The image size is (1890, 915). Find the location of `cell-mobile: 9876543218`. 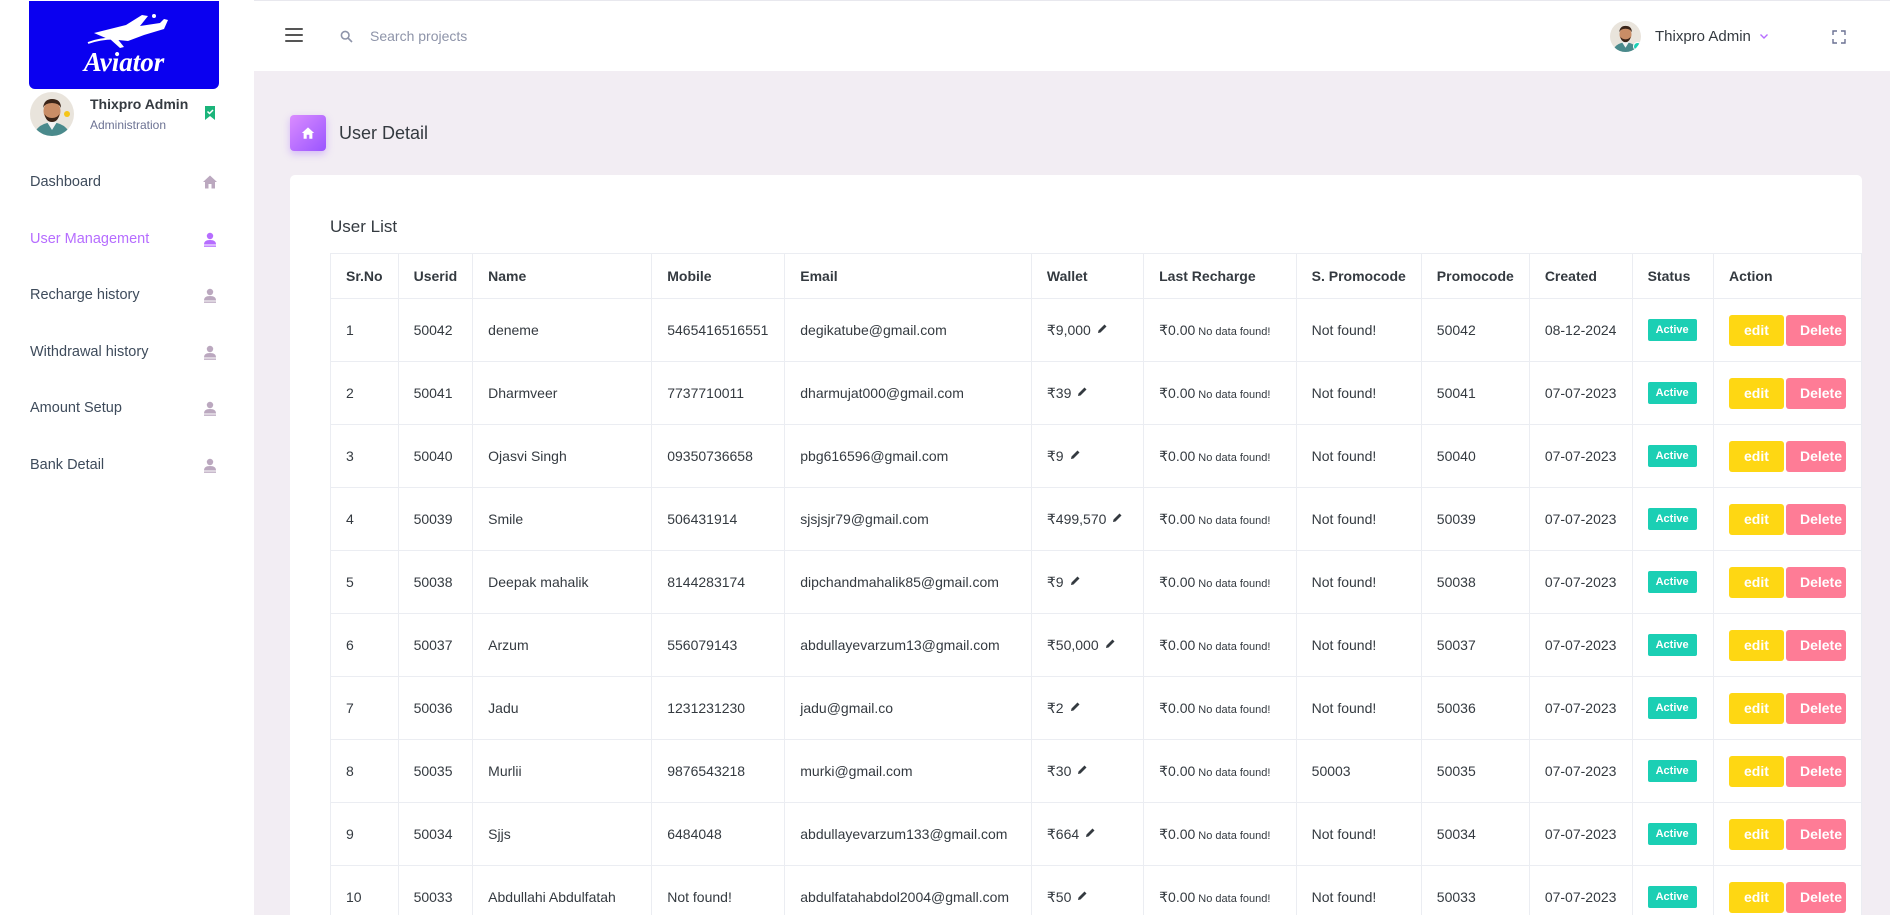

cell-mobile: 9876543218 is located at coordinates (718, 771).